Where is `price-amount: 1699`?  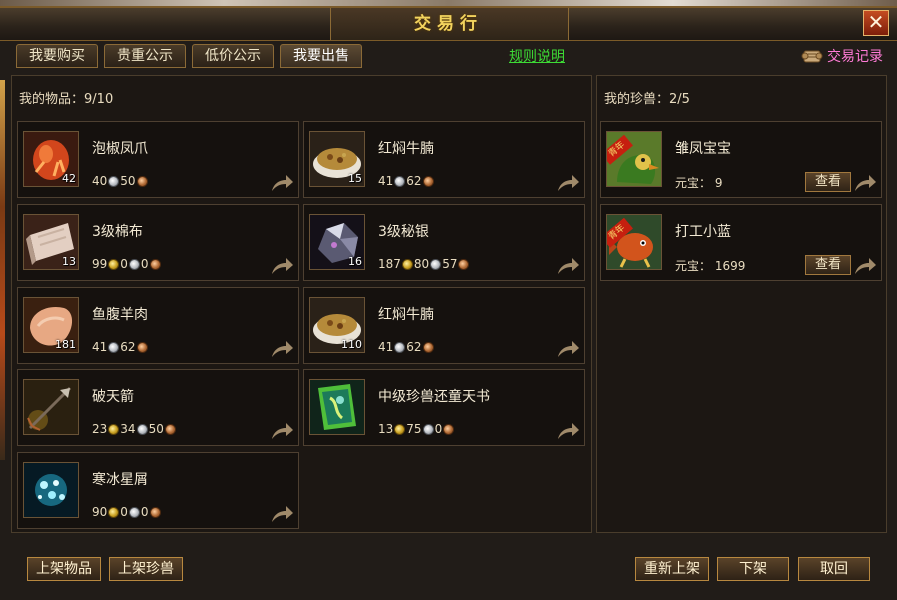 price-amount: 1699 is located at coordinates (730, 265).